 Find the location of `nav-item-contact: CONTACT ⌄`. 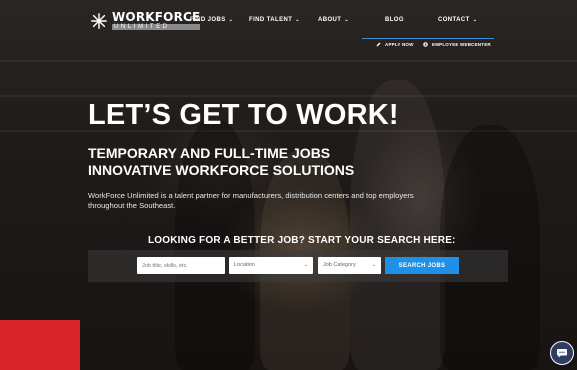

nav-item-contact: CONTACT ⌄ is located at coordinates (457, 20).